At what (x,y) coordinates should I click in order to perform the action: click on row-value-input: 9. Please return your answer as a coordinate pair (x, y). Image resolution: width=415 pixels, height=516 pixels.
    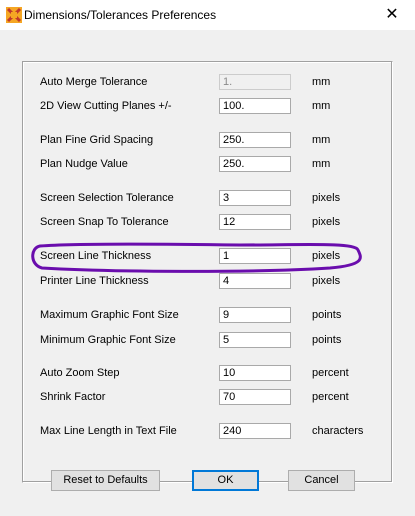
    Looking at the image, I should click on (255, 315).